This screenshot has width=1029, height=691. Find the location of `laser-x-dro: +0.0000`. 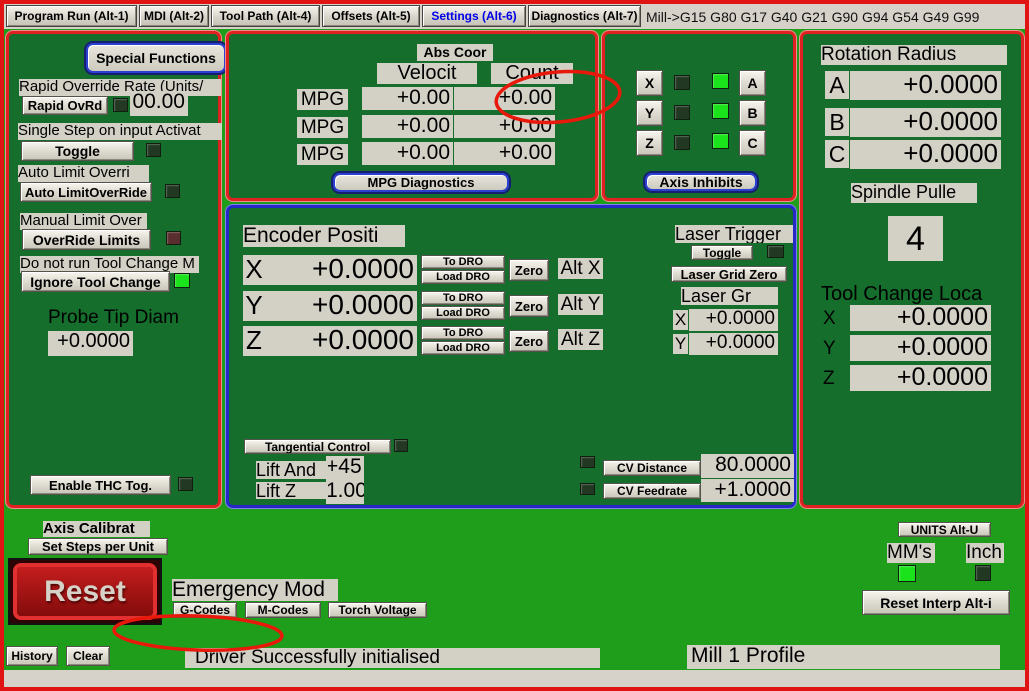

laser-x-dro: +0.0000 is located at coordinates (733, 320).